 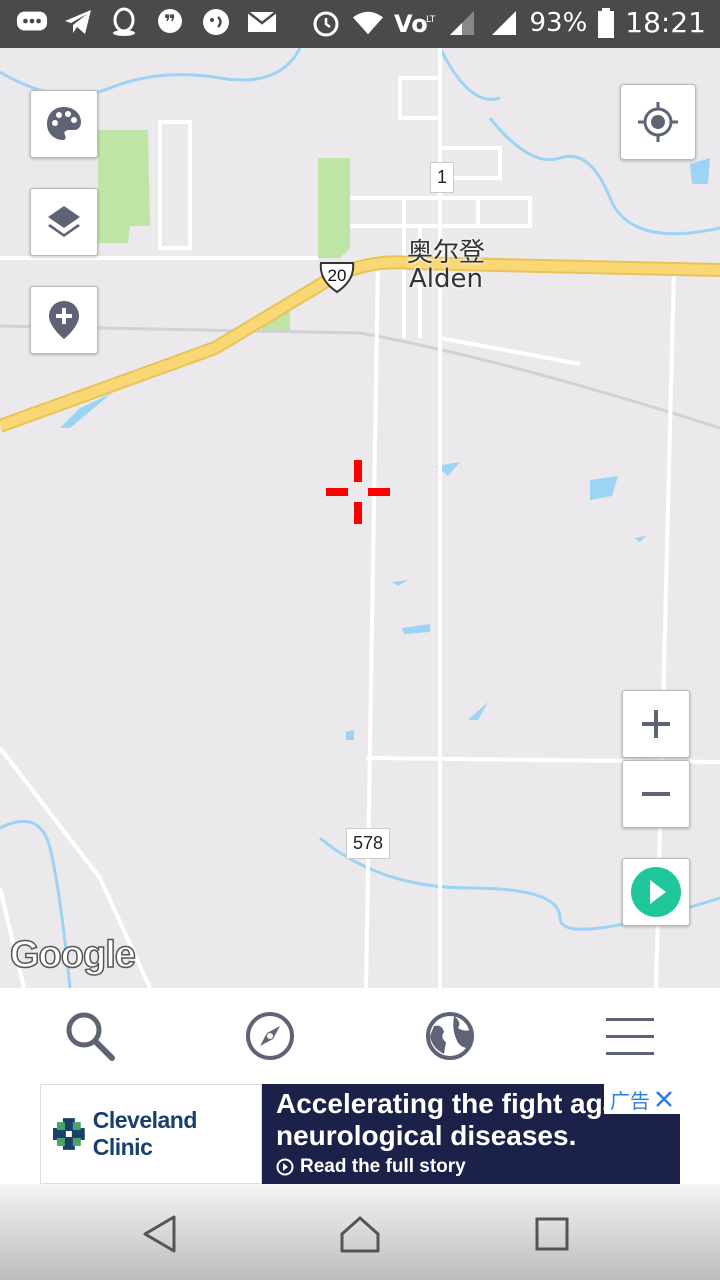 I want to click on compass-button, so click(x=270, y=1036).